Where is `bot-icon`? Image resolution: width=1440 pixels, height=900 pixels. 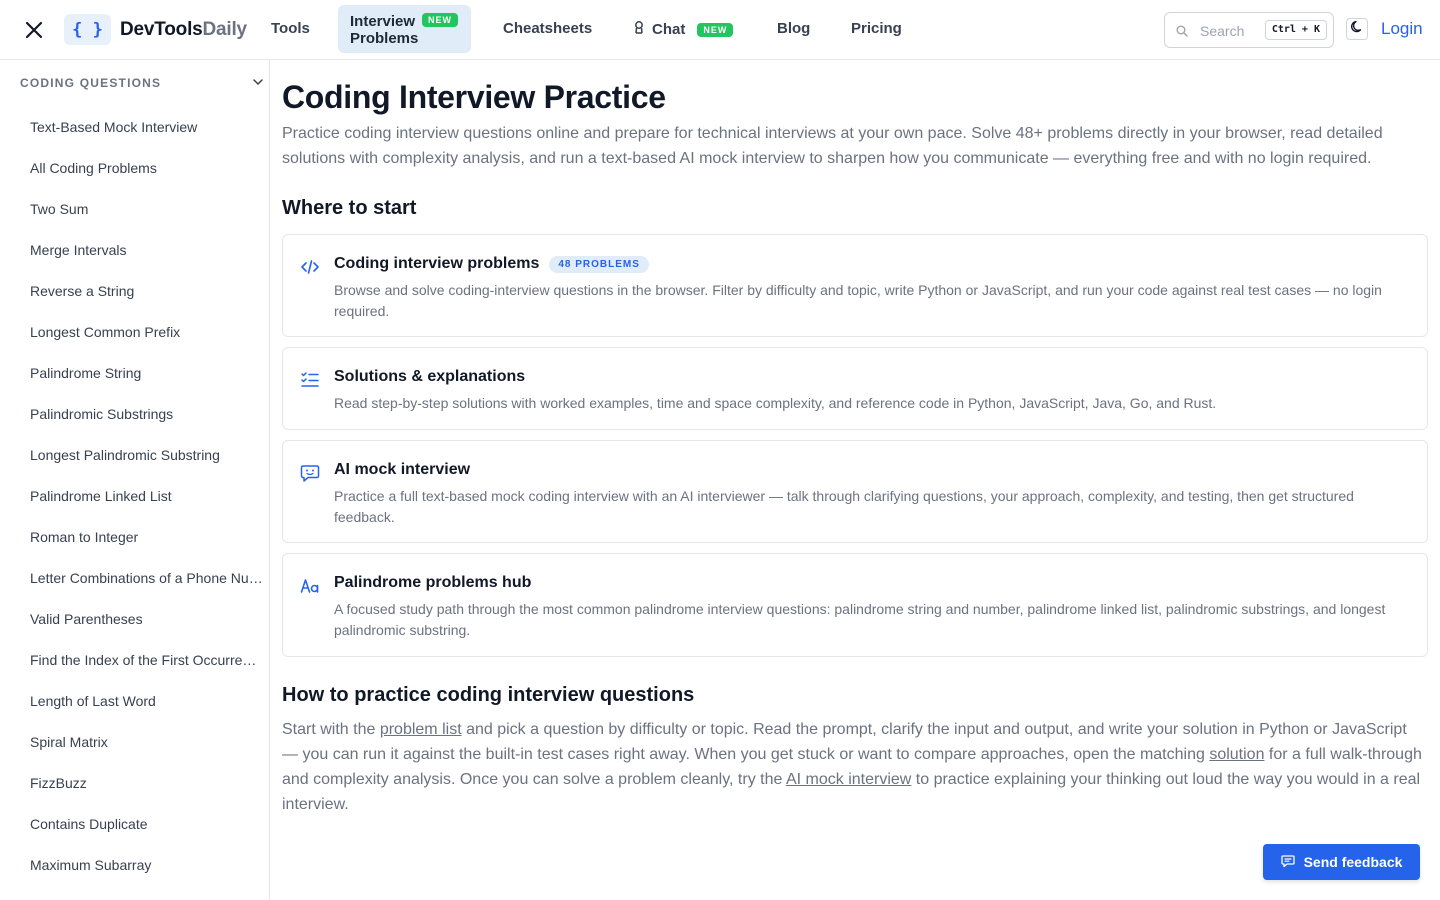
bot-icon is located at coordinates (639, 29).